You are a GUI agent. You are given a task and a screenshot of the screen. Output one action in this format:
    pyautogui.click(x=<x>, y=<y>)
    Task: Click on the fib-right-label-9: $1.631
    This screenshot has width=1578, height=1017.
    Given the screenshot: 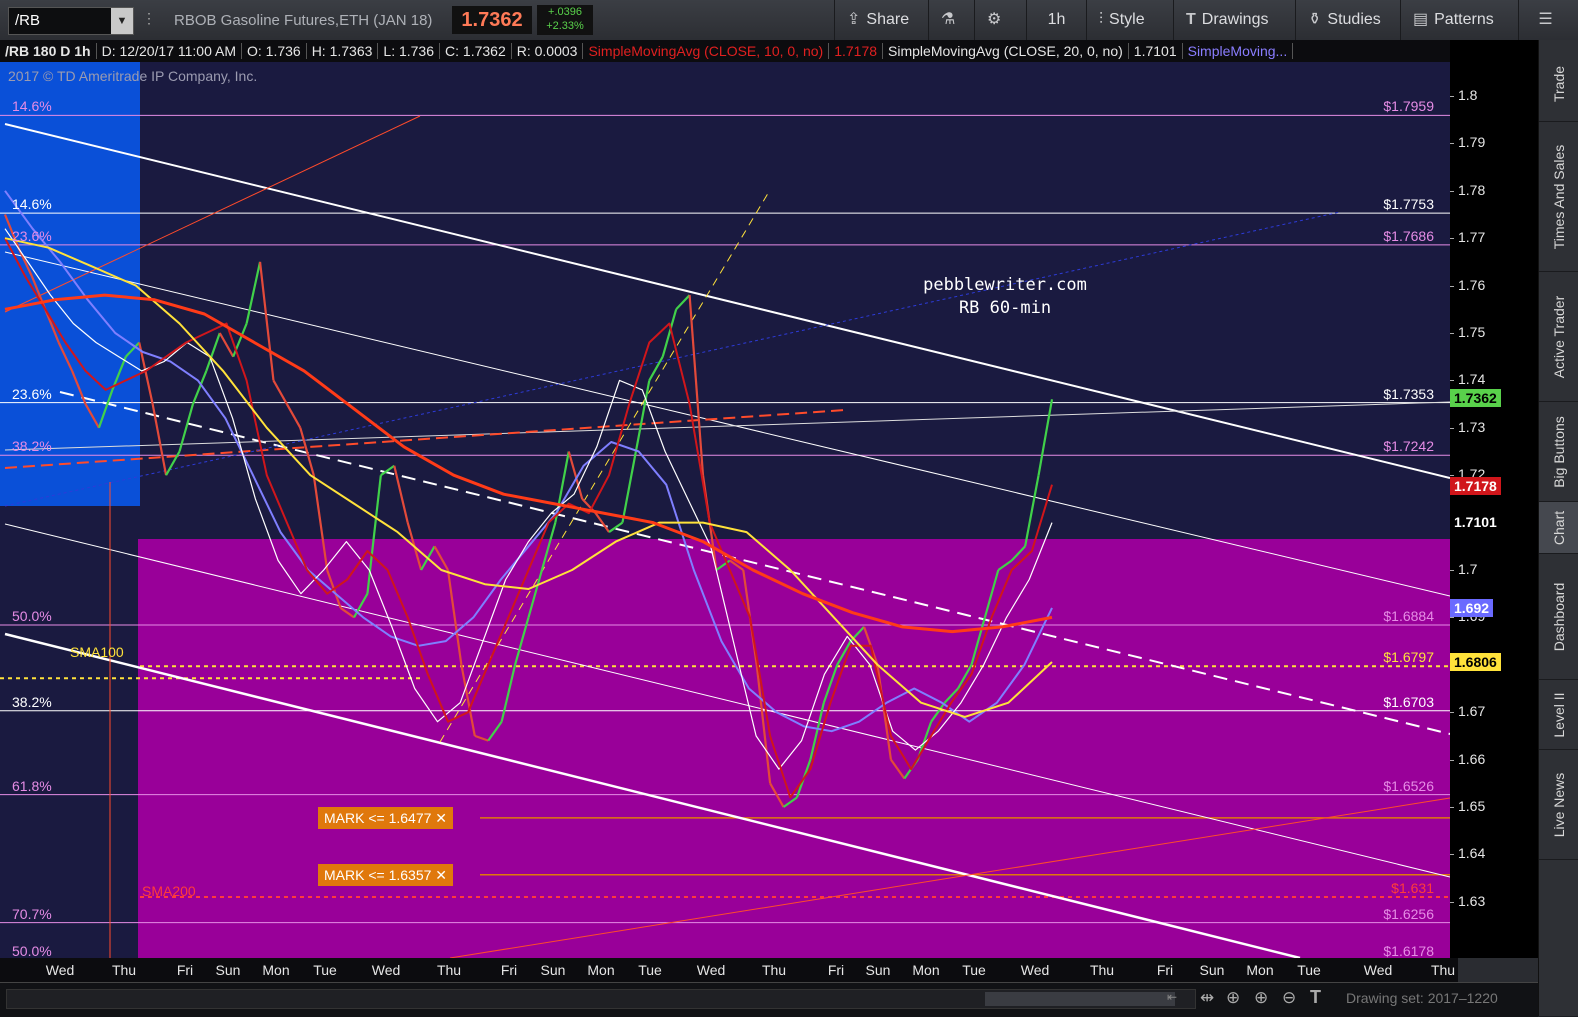 What is the action you would take?
    pyautogui.click(x=1412, y=888)
    